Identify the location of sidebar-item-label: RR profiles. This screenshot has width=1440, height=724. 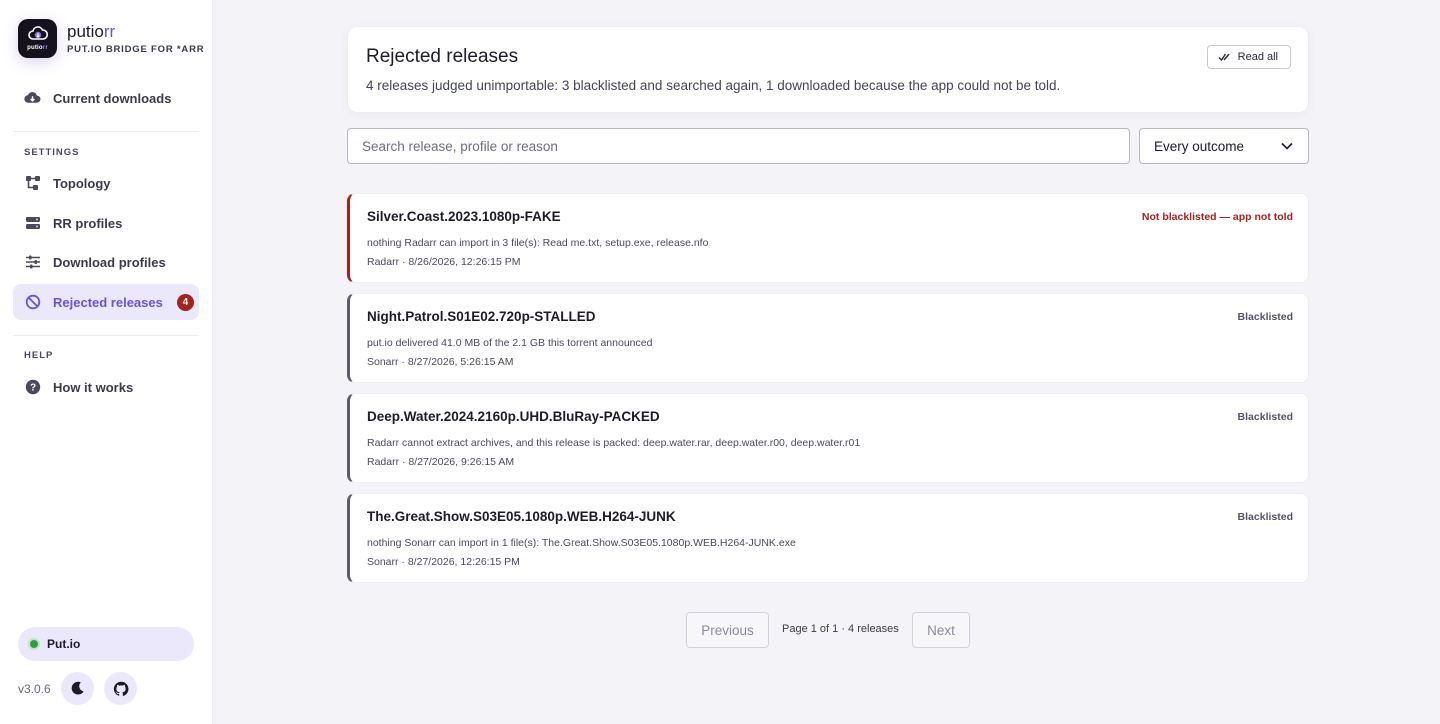
(88, 223).